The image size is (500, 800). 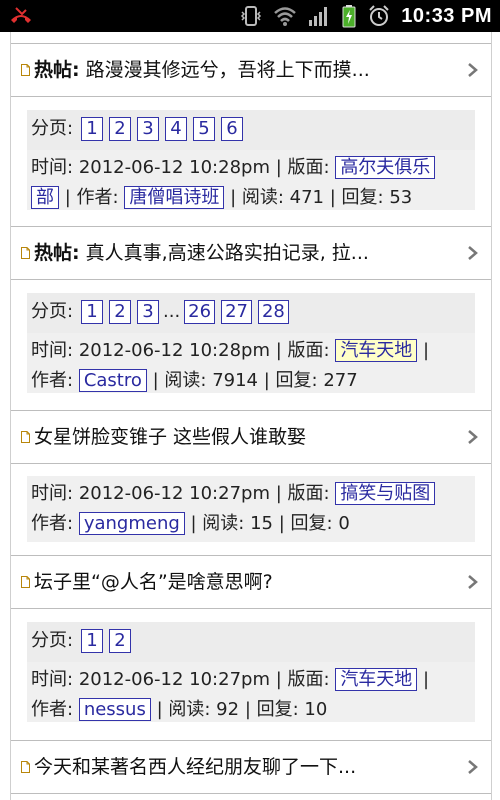 I want to click on status-bar: 10:33 PM, so click(x=250, y=16).